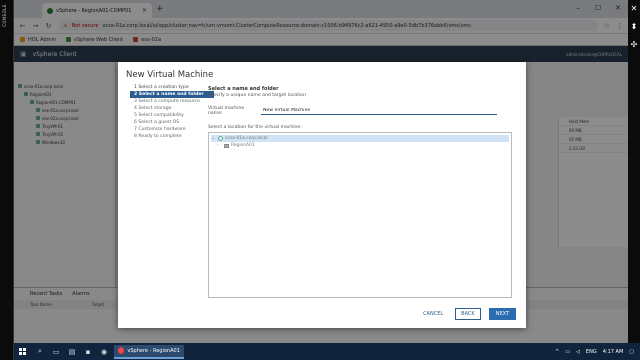 Image resolution: width=640 pixels, height=360 pixels. I want to click on vcenter-icon, so click(220, 138).